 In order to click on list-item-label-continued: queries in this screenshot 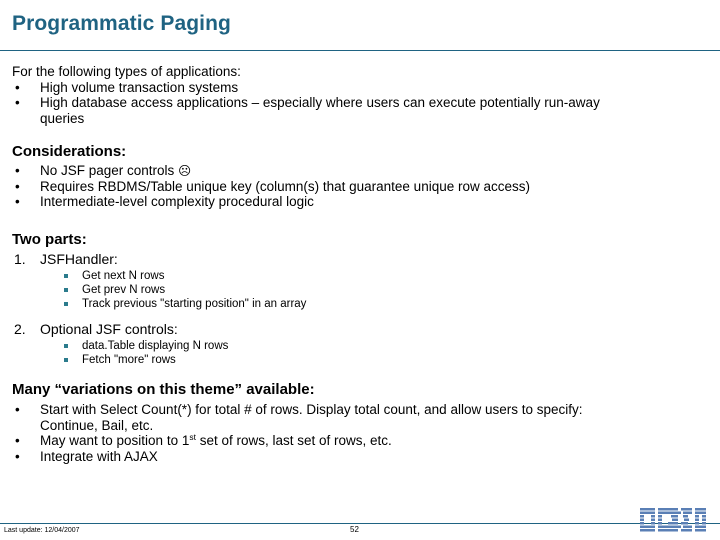, I will do `click(62, 118)`.